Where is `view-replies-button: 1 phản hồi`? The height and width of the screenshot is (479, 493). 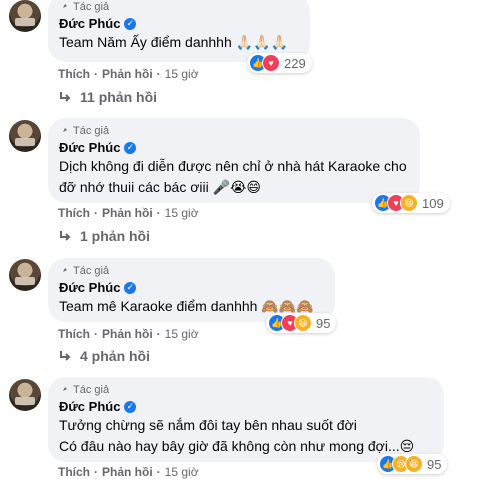 view-replies-button: 1 phản hồi is located at coordinates (104, 236).